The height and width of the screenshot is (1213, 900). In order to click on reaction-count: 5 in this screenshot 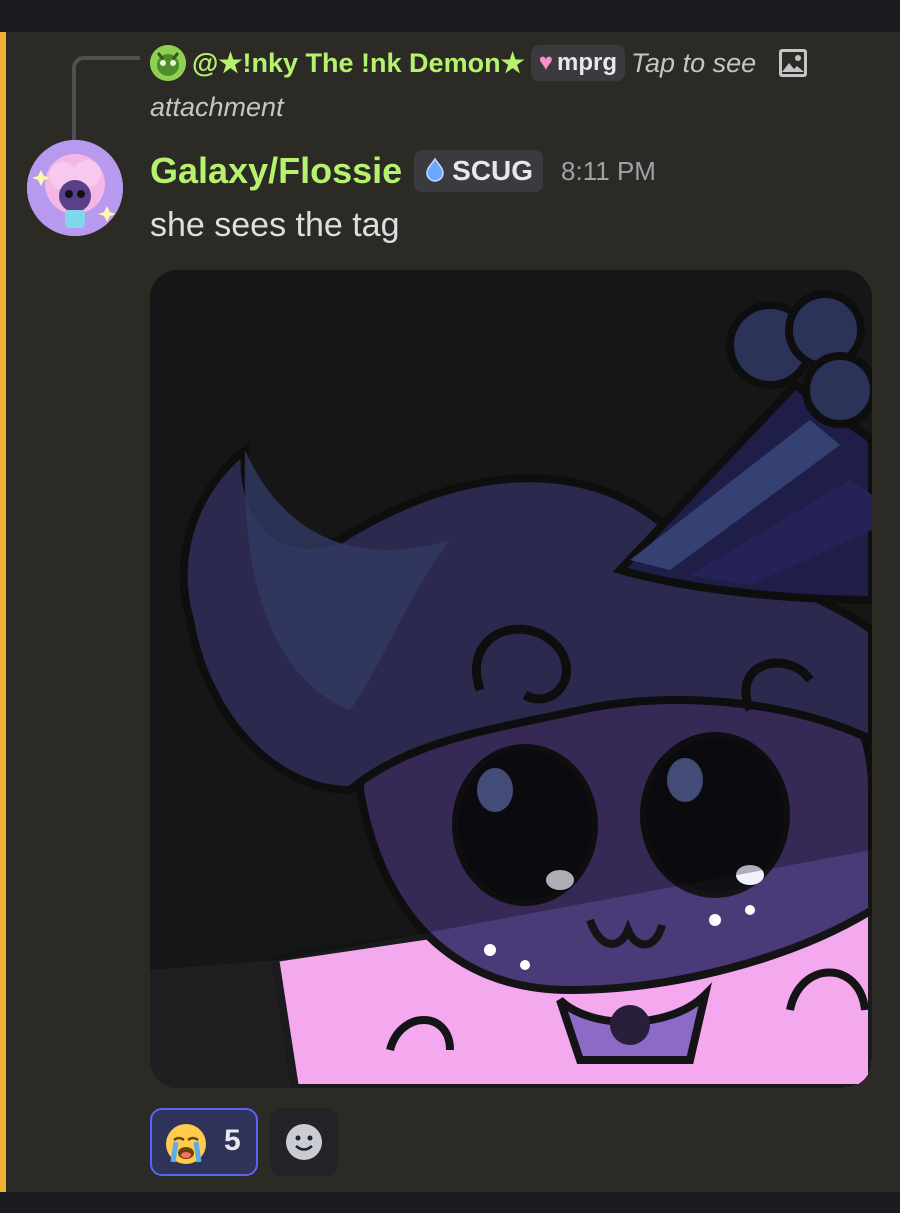, I will do `click(232, 1140)`.